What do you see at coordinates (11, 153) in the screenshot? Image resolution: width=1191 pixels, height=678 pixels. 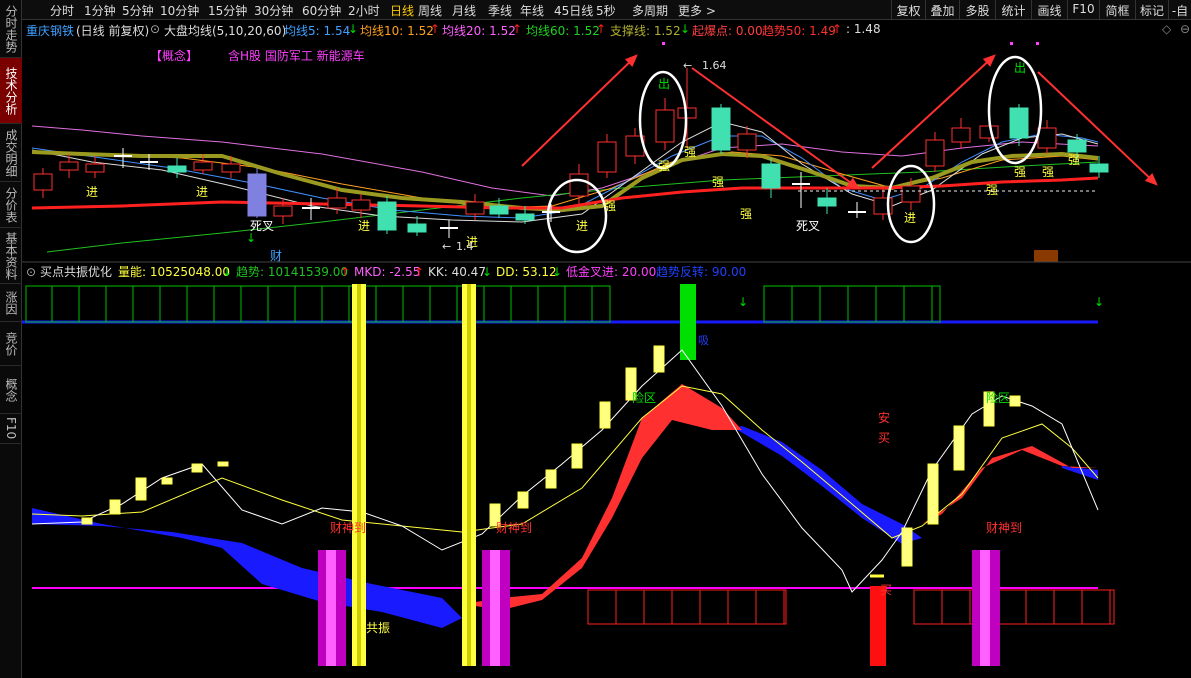 I see `sidebar-item-2: 成交明细` at bounding box center [11, 153].